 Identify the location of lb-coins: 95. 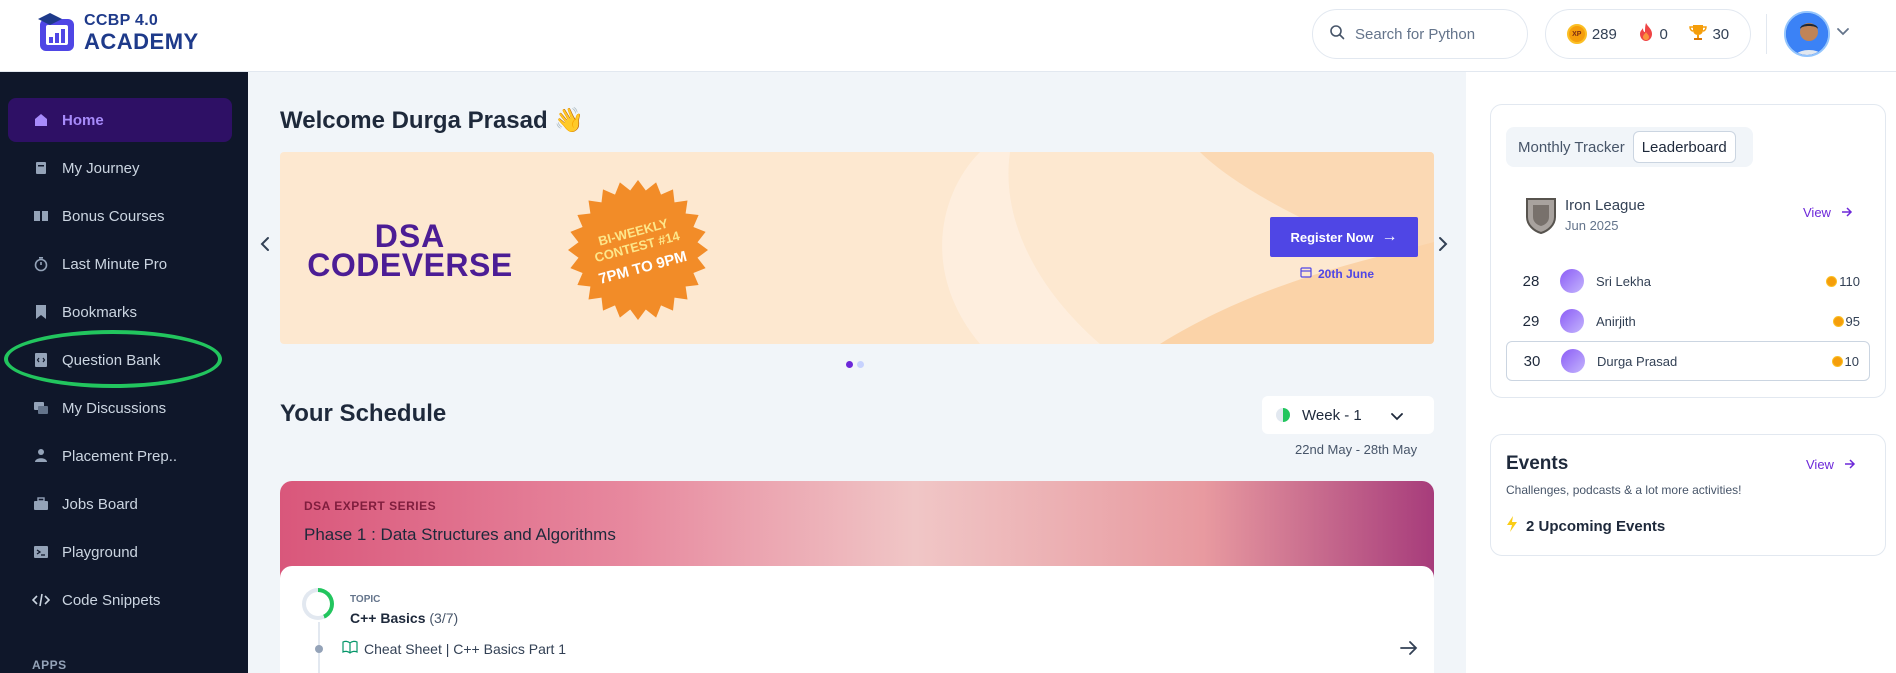
(1846, 321).